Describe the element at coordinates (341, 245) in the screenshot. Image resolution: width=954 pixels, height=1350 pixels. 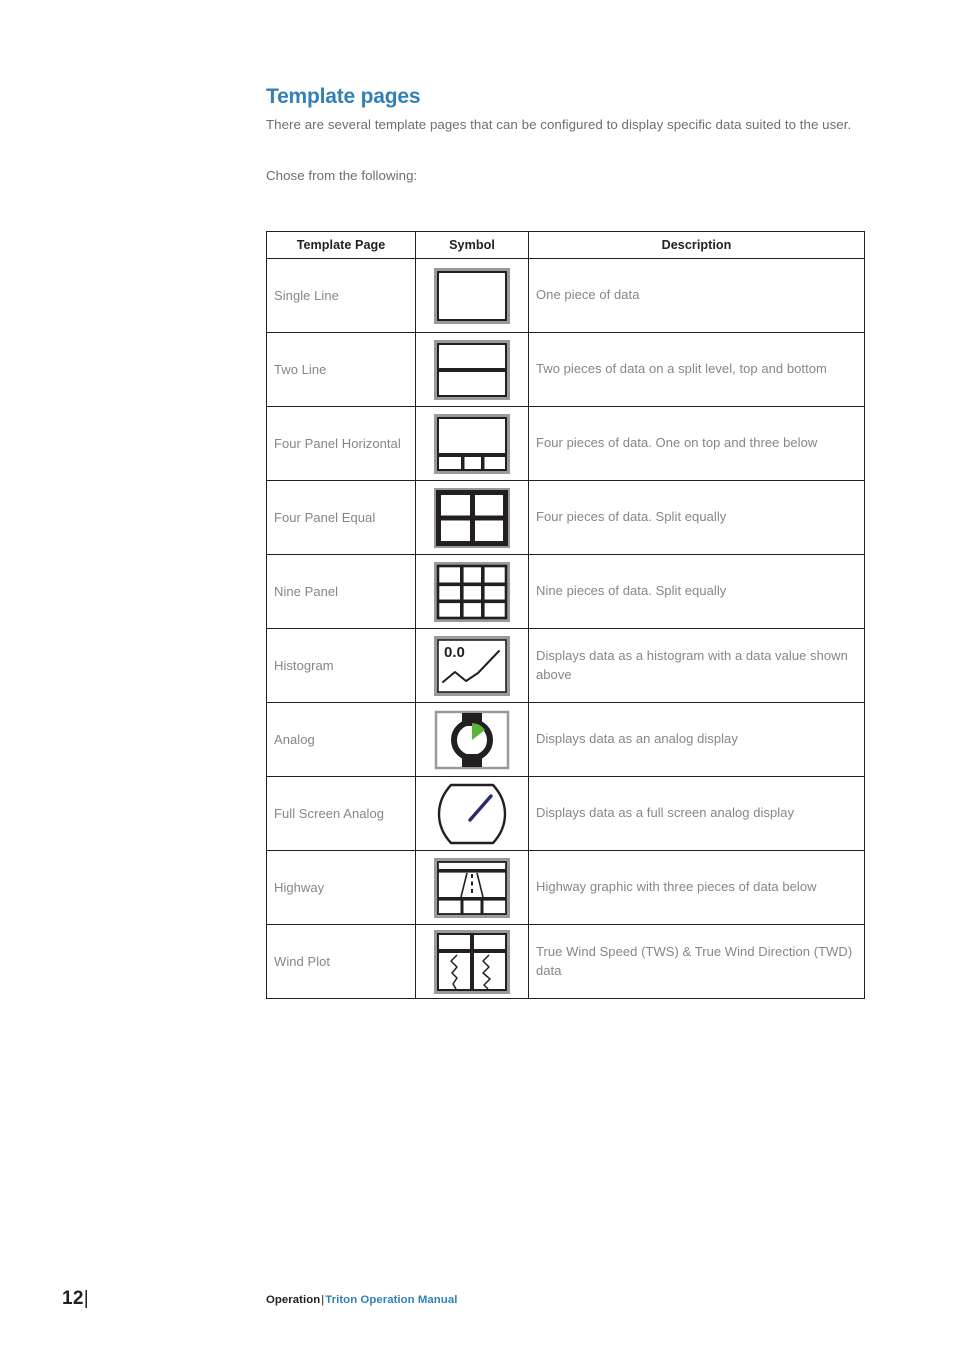
I see `column-header-template-page: Template Page` at that location.